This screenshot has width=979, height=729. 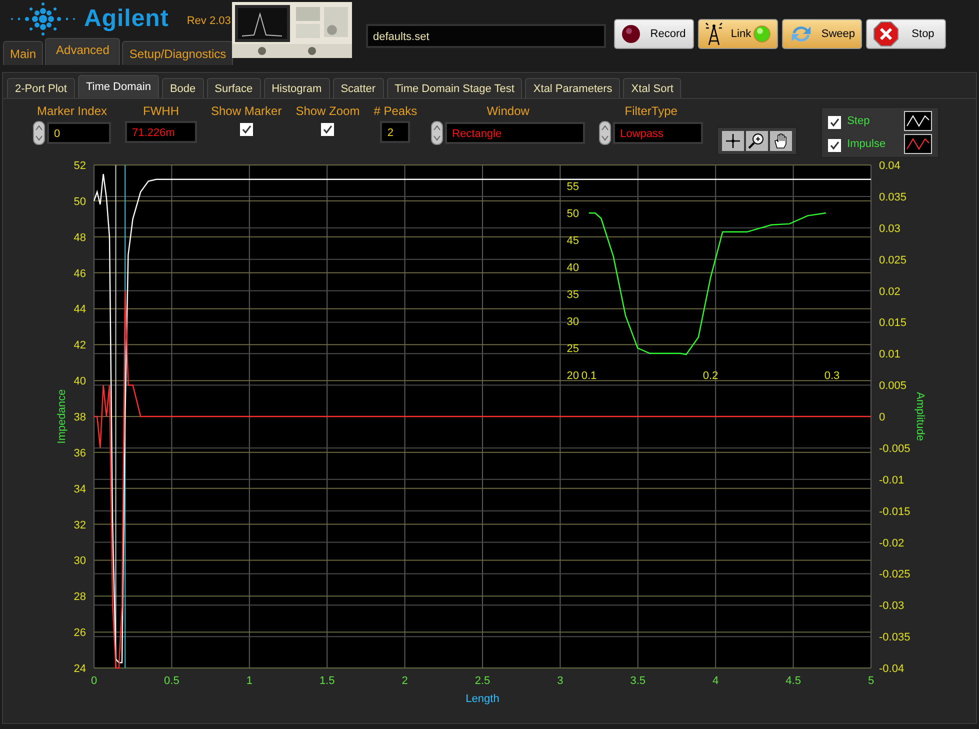 What do you see at coordinates (891, 606) in the screenshot?
I see `tick-label: -0.03` at bounding box center [891, 606].